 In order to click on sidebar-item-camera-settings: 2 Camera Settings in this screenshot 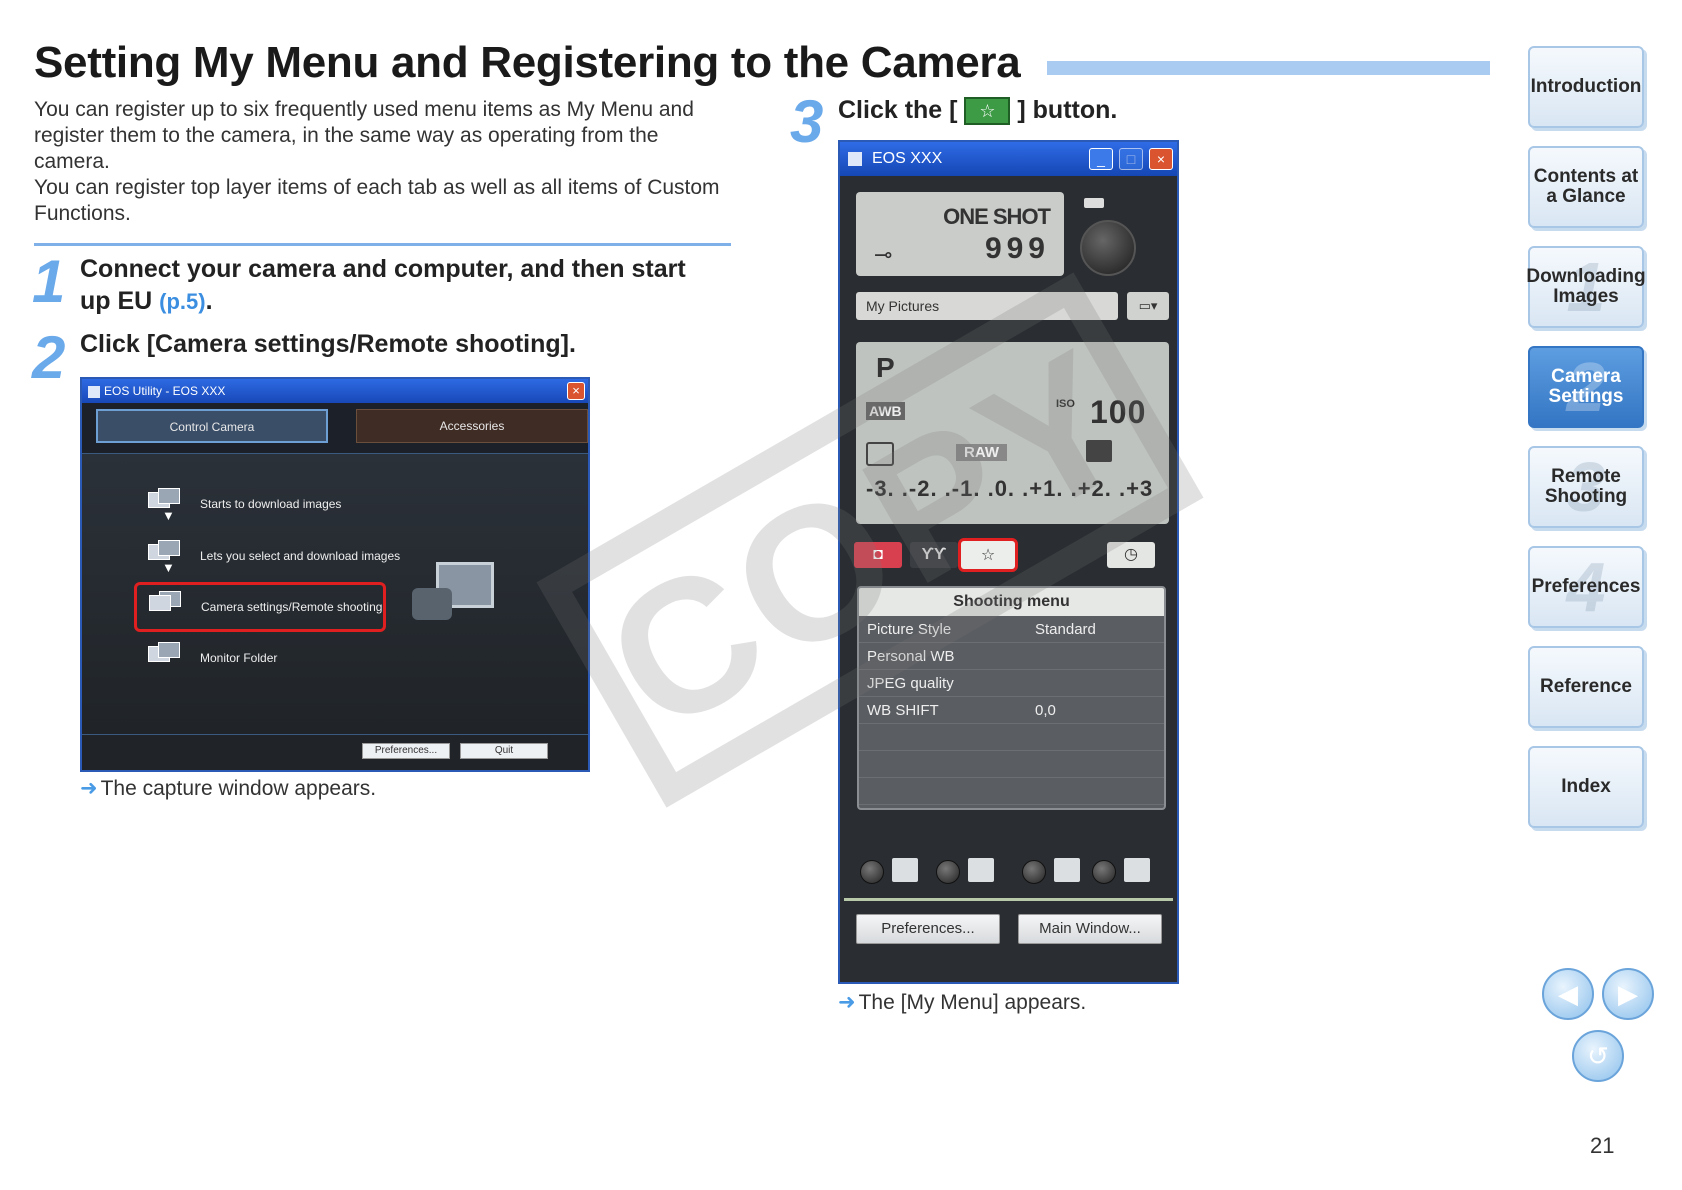, I will do `click(1586, 387)`.